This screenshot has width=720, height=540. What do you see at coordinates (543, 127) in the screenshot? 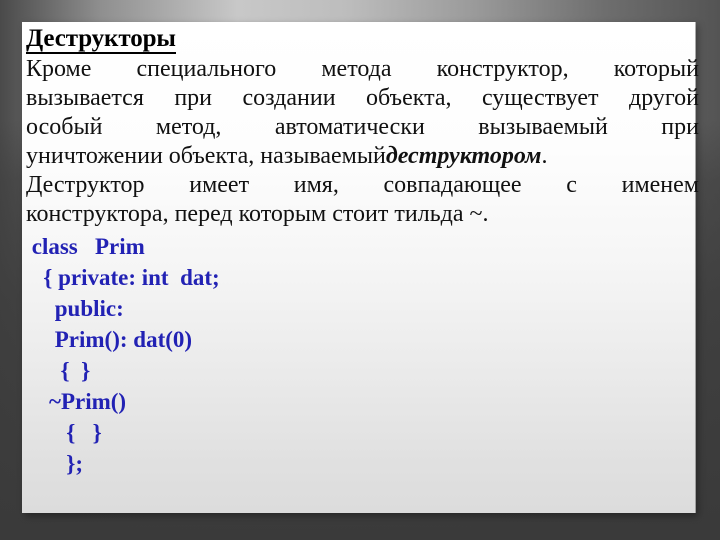
I see `word: вызываемый` at bounding box center [543, 127].